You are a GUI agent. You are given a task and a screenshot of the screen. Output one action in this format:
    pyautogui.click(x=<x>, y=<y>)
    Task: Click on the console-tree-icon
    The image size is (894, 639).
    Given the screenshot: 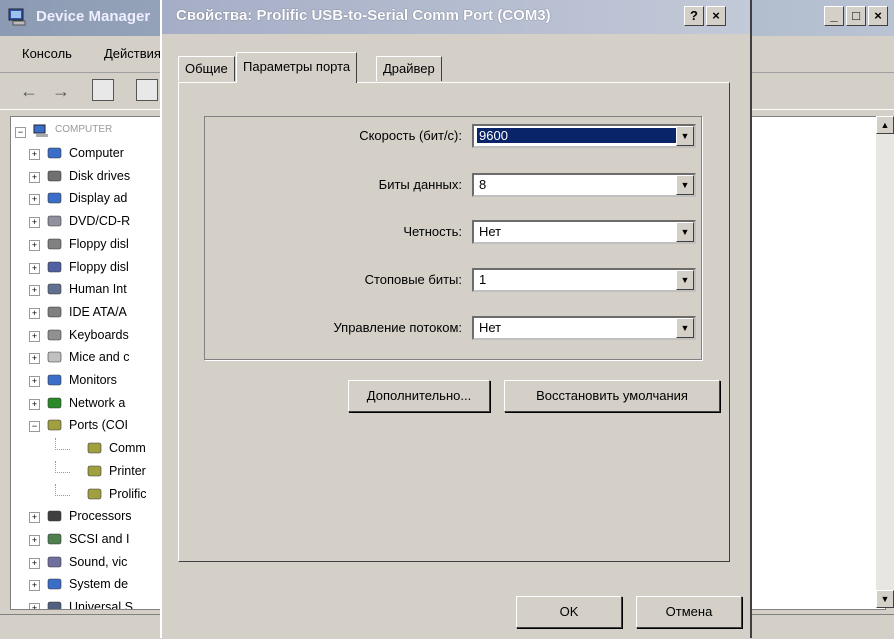 What is the action you would take?
    pyautogui.click(x=103, y=90)
    